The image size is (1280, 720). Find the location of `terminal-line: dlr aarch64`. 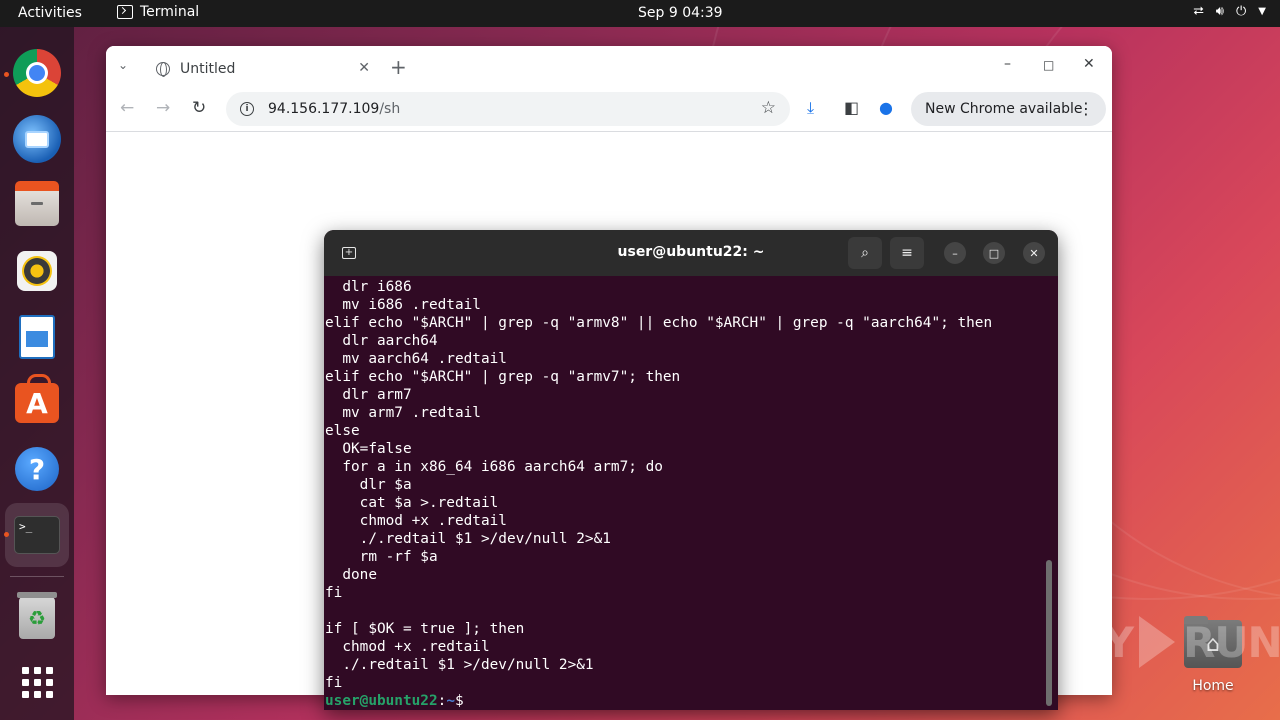

terminal-line: dlr aarch64 is located at coordinates (381, 341).